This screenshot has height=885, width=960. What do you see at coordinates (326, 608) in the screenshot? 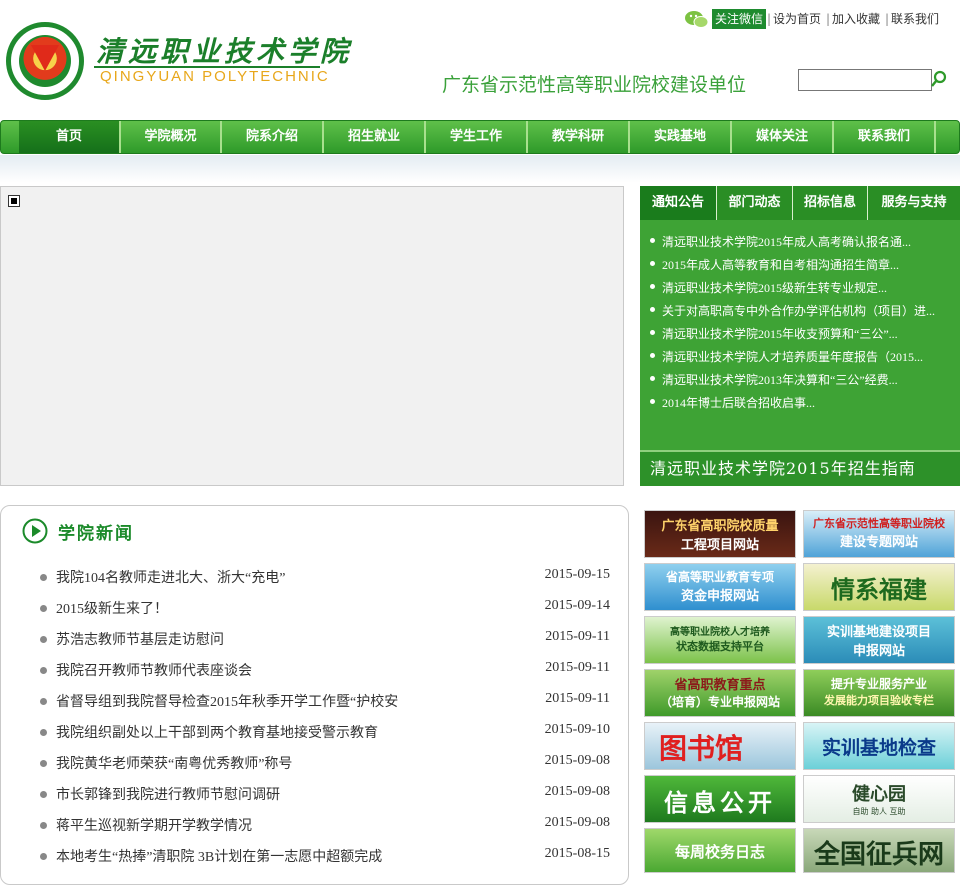
I see `news-row: 2015级新生来了！ 2015-09-14` at bounding box center [326, 608].